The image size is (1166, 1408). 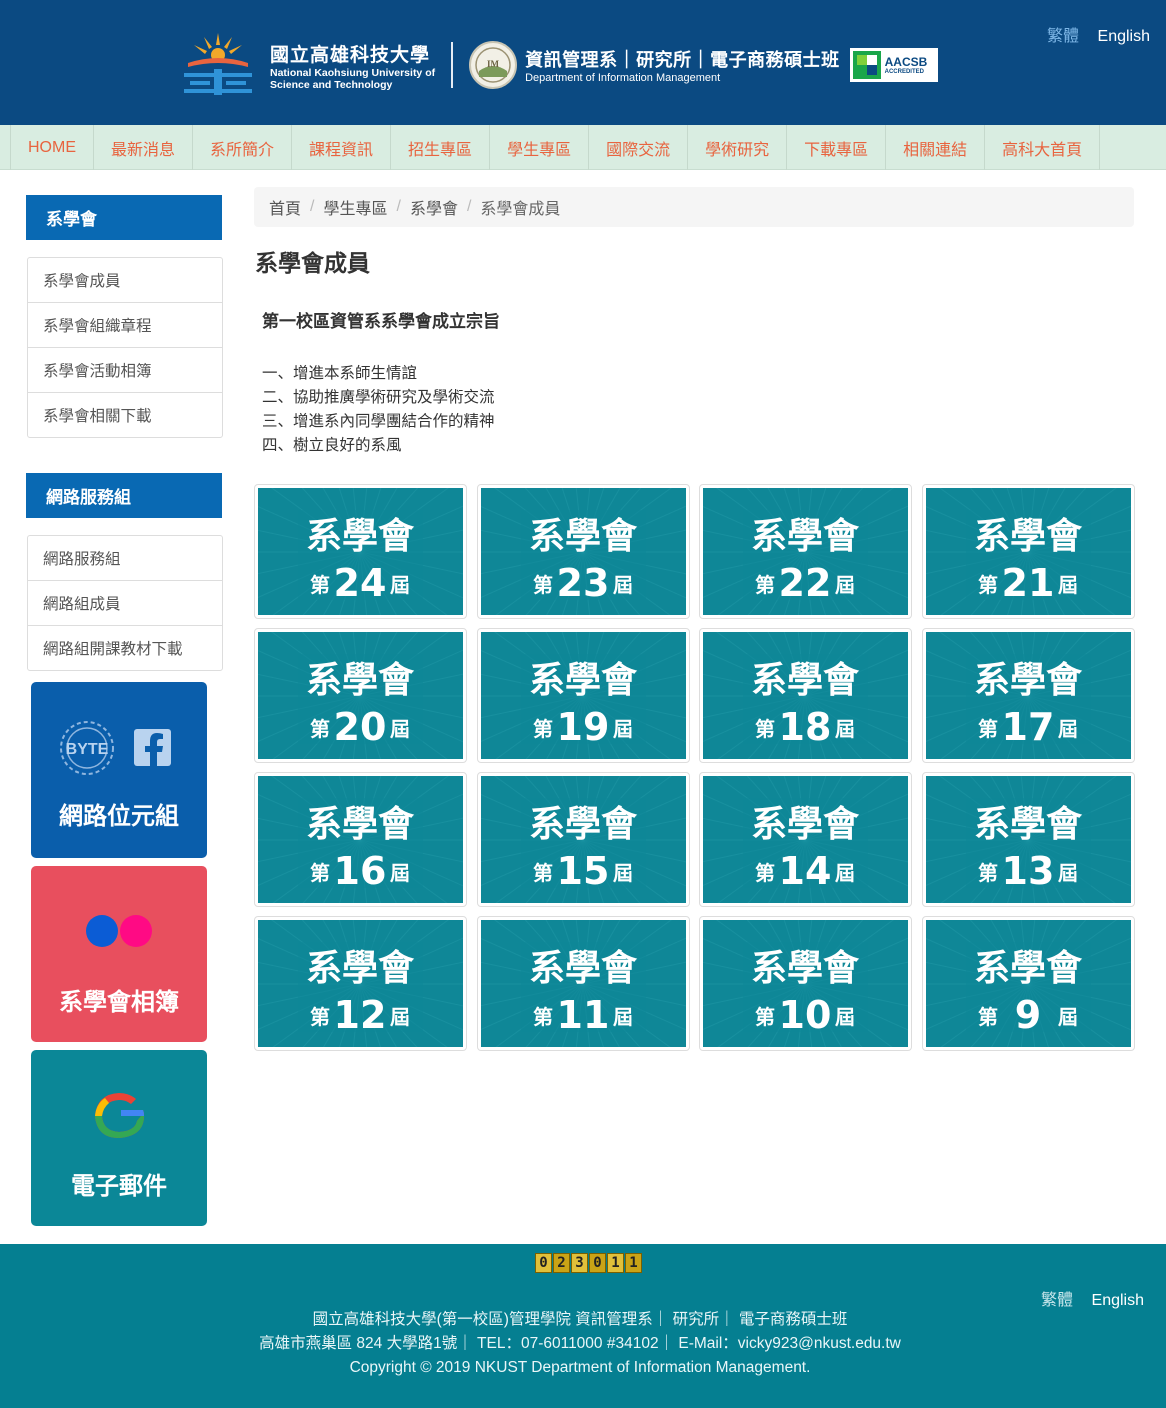 What do you see at coordinates (119, 1115) in the screenshot?
I see `google-icon` at bounding box center [119, 1115].